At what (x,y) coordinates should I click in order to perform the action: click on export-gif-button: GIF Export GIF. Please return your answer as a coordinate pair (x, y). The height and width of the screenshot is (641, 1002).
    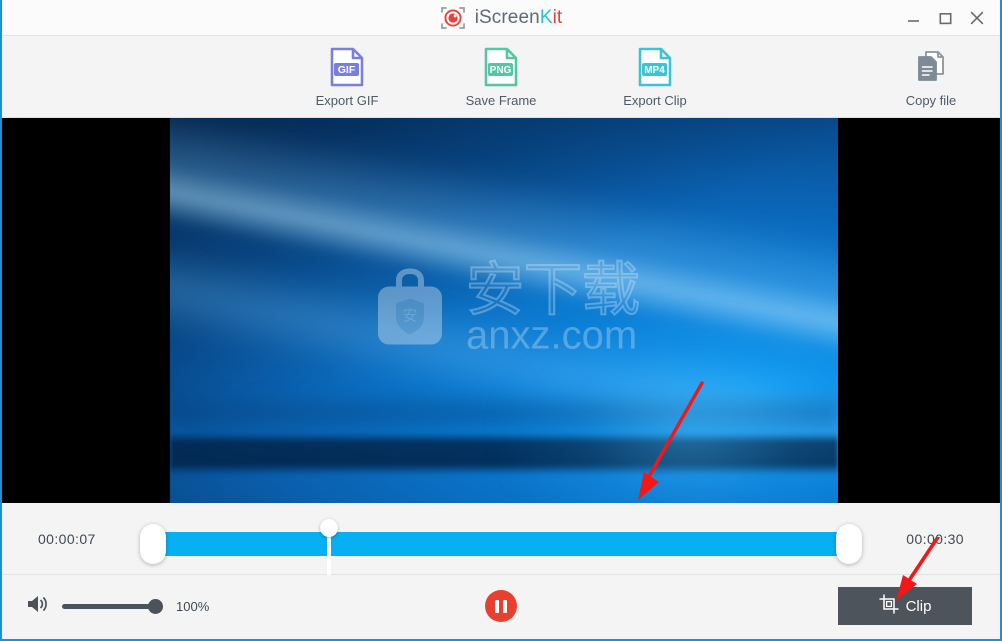
    Looking at the image, I should click on (347, 77).